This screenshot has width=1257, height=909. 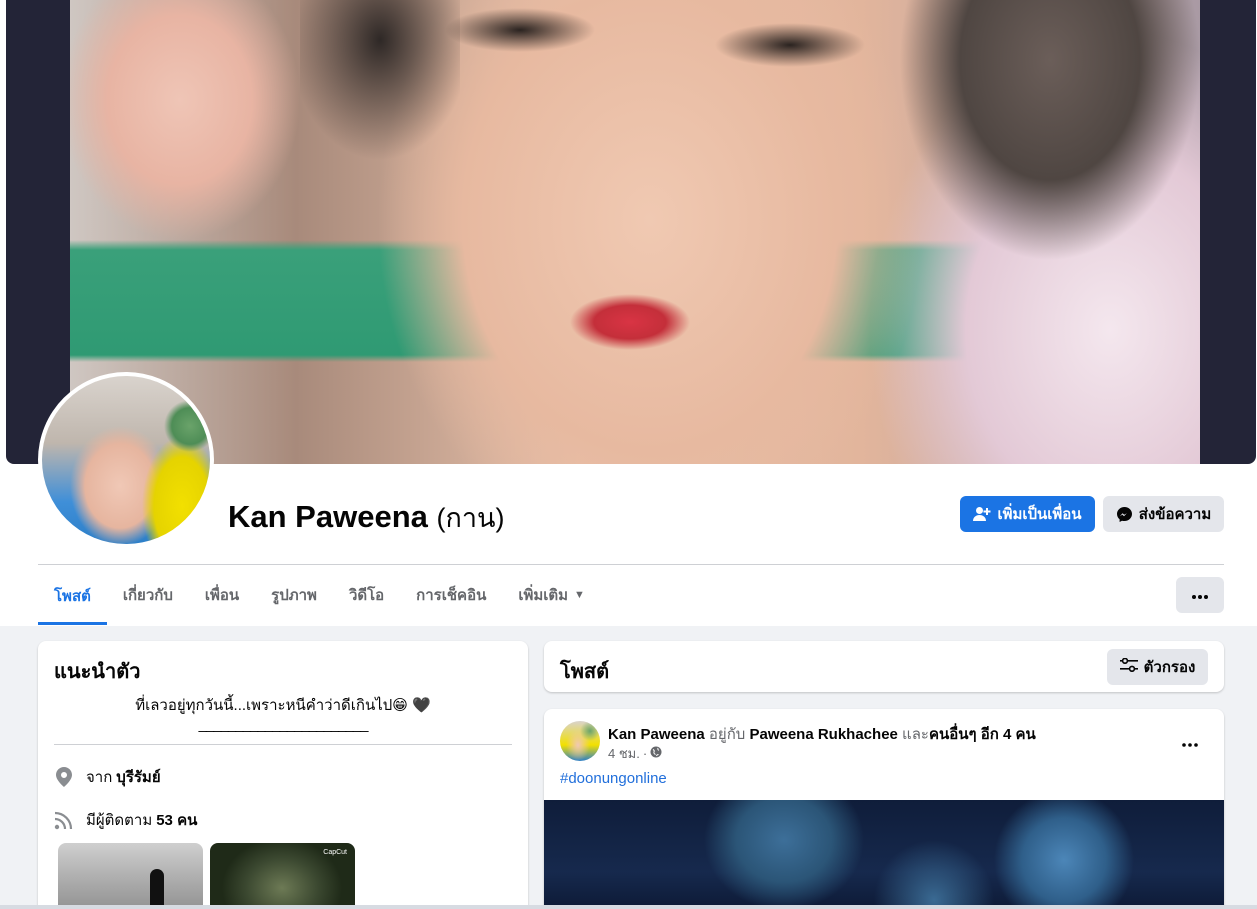 What do you see at coordinates (176, 820) in the screenshot?
I see `followers-value: 53 คน` at bounding box center [176, 820].